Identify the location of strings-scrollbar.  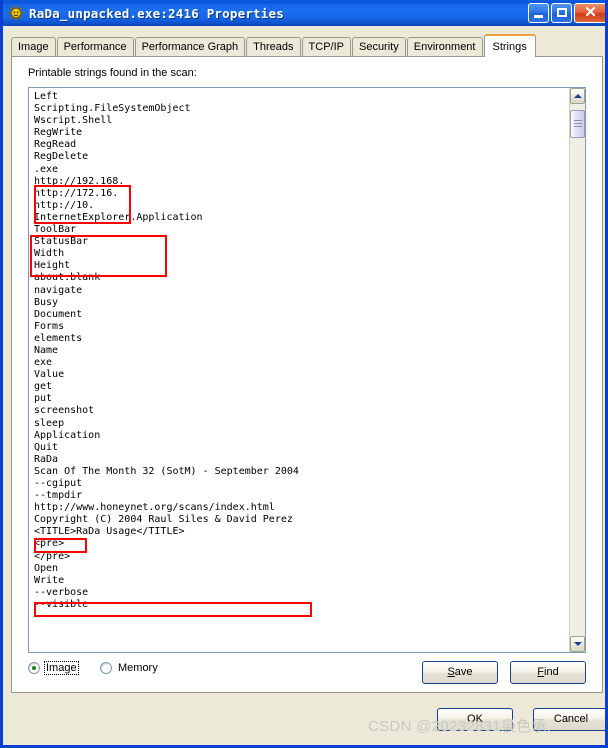
(577, 370).